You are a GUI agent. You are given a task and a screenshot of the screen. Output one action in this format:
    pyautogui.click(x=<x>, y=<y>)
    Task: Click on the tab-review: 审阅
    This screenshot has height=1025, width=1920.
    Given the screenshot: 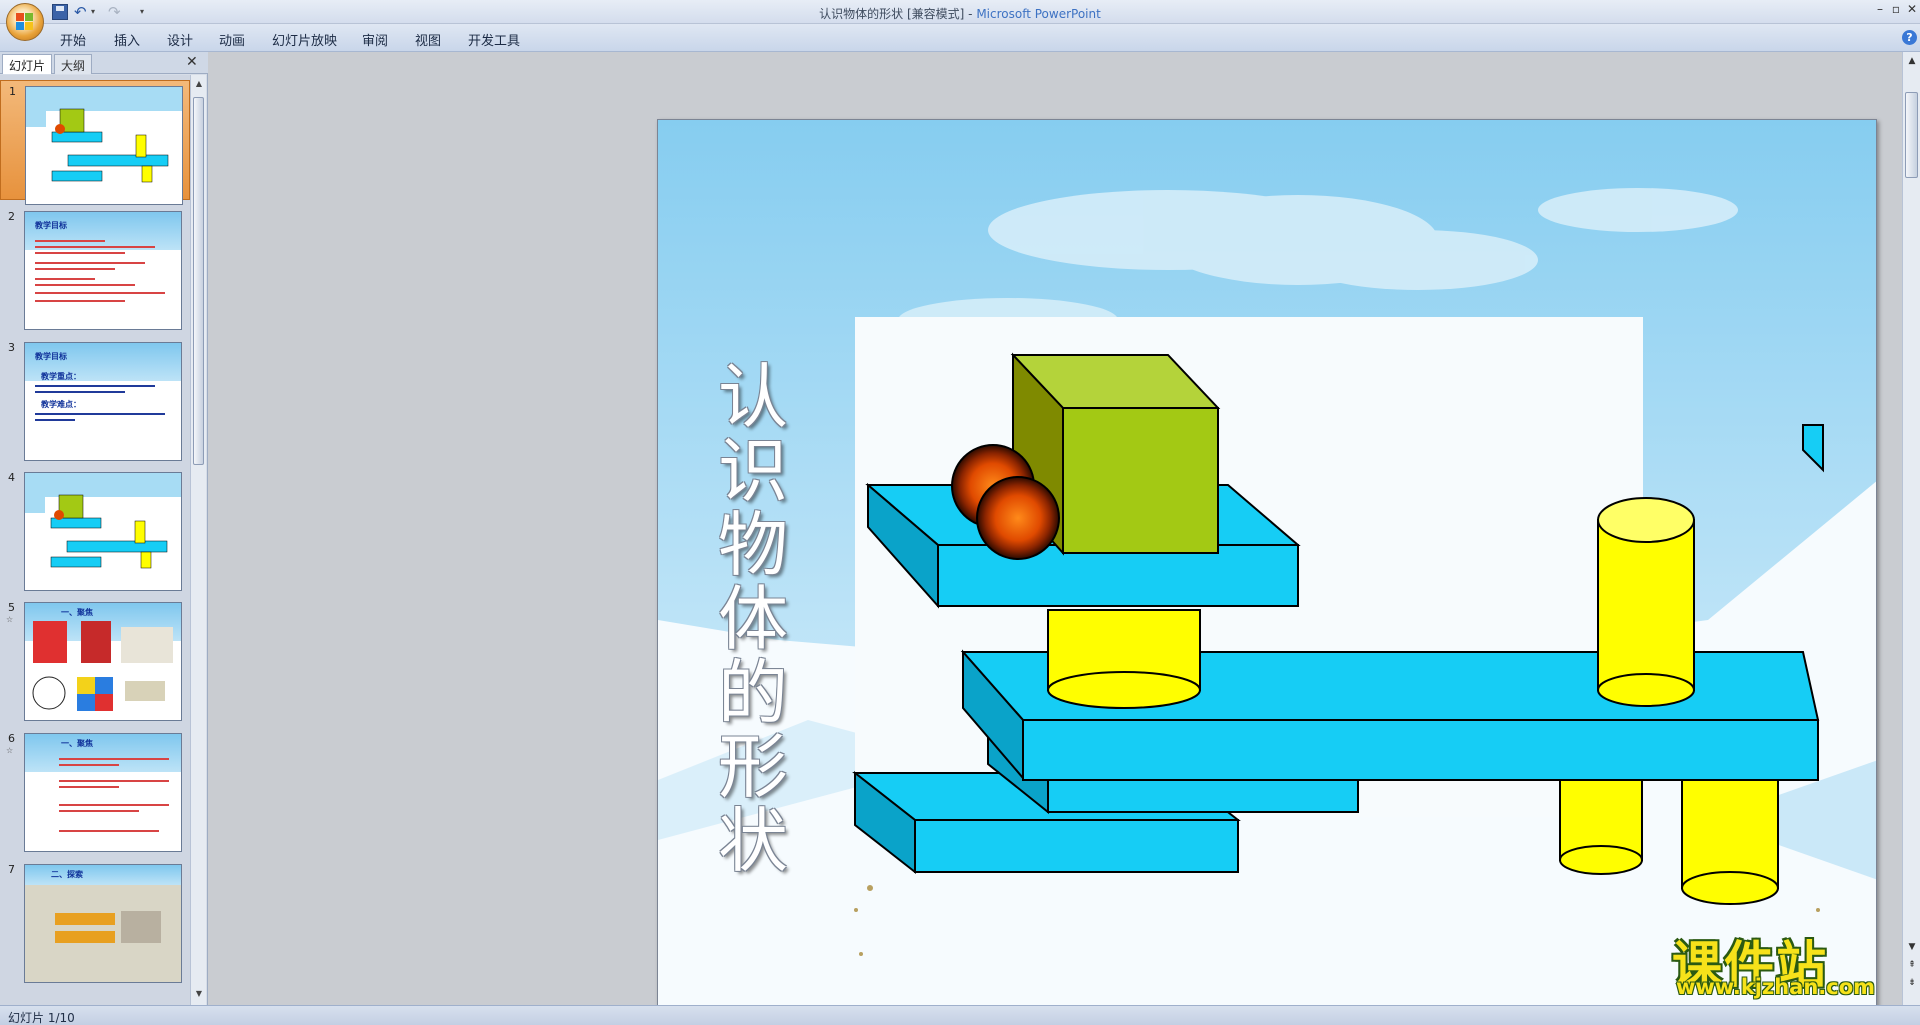 What is the action you would take?
    pyautogui.click(x=375, y=39)
    